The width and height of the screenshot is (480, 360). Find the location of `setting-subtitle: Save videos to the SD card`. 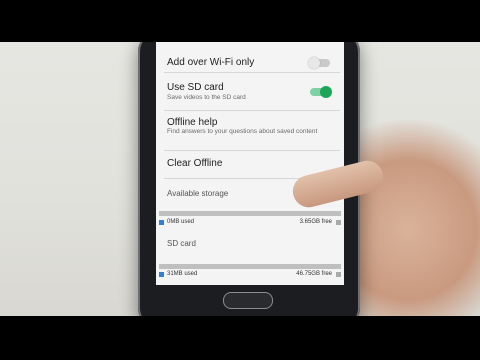

setting-subtitle: Save videos to the SD card is located at coordinates (206, 97).